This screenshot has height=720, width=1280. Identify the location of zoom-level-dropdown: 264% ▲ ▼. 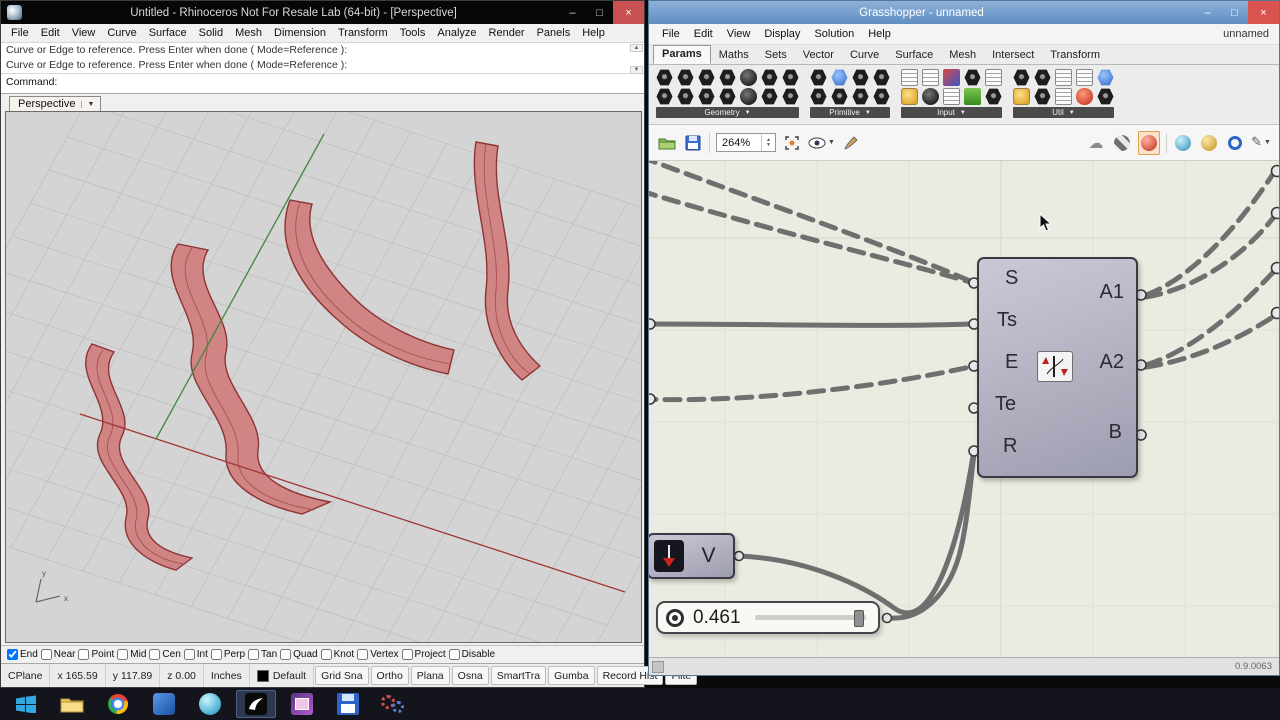
(746, 142).